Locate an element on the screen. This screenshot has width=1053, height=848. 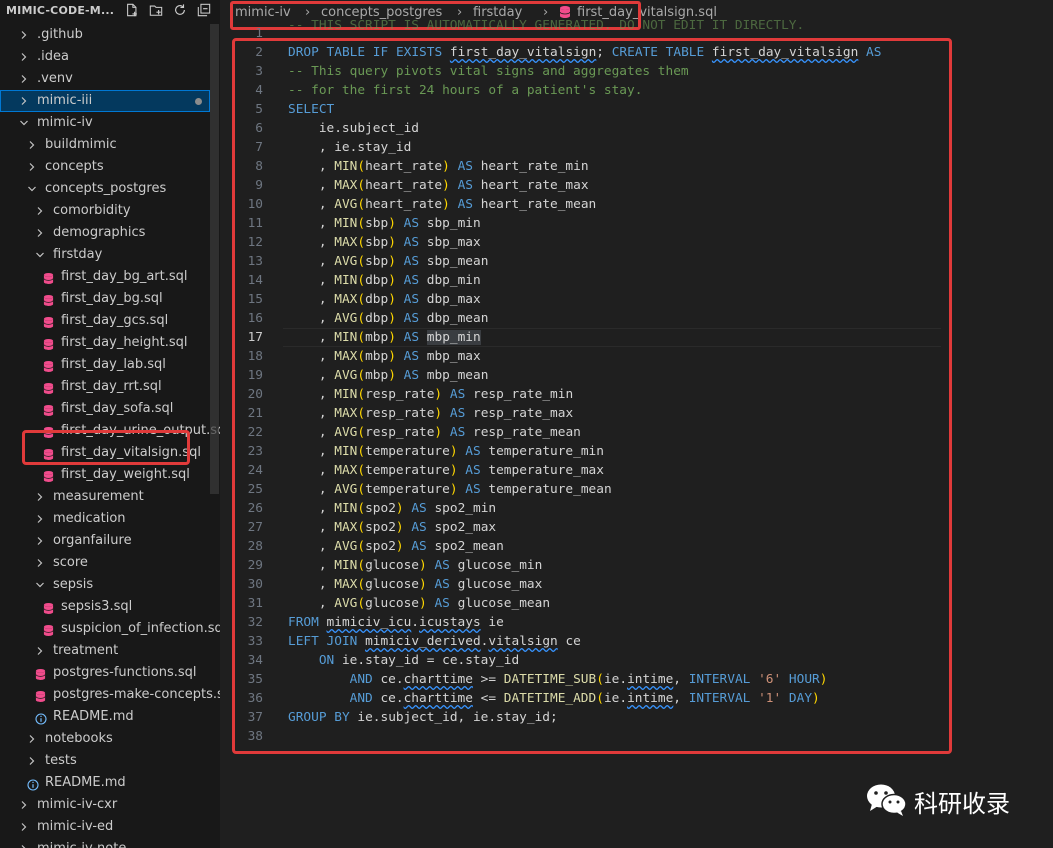
tree-file-postgres-functions-sql: postgres-functions.sql is located at coordinates (105, 673).